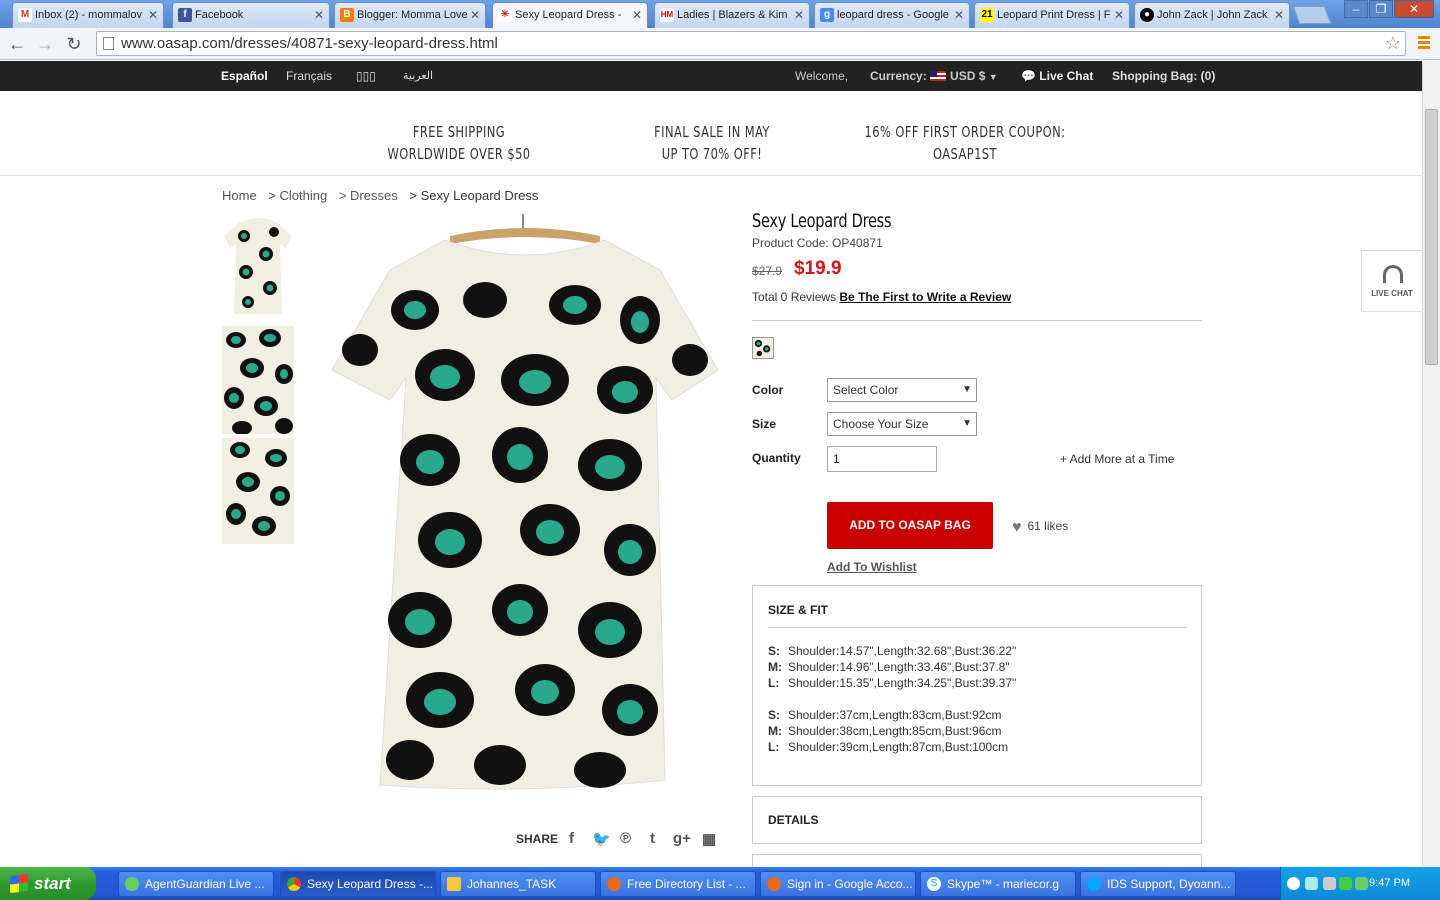 This screenshot has height=900, width=1440. What do you see at coordinates (219, 15) in the screenshot?
I see `tab-label: Facebook` at bounding box center [219, 15].